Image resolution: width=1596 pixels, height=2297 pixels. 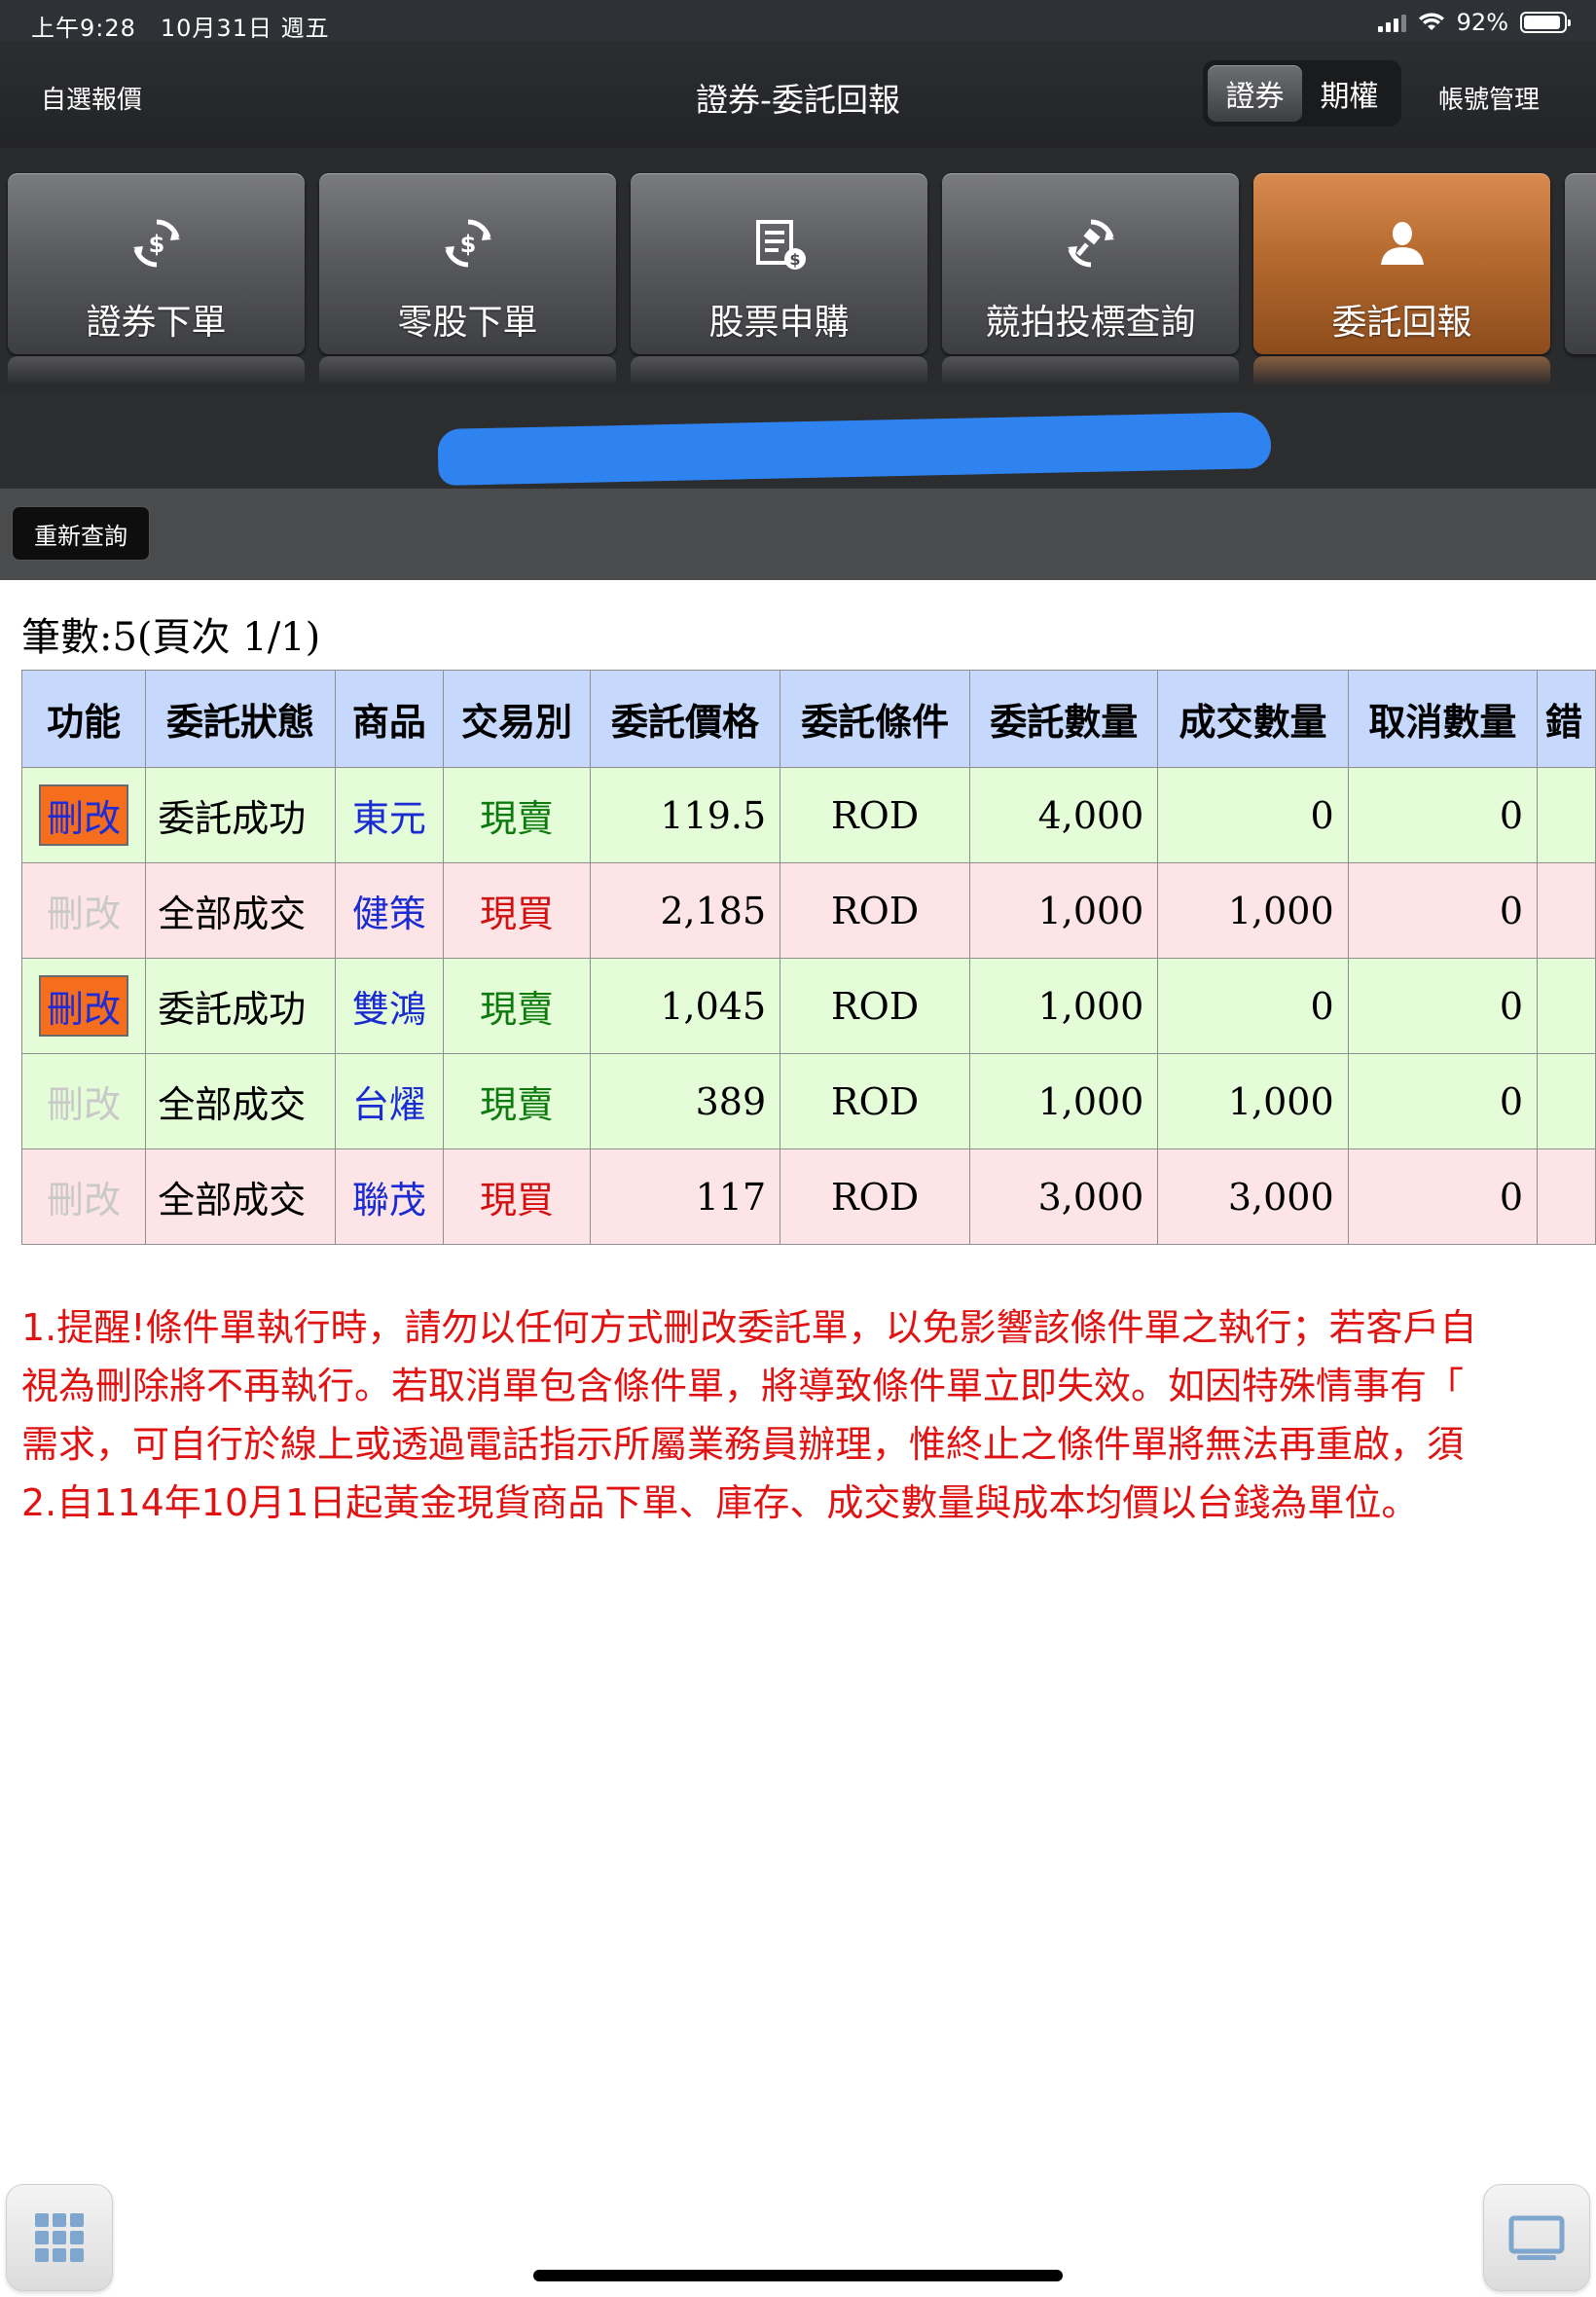 I want to click on tile-odd-lot-order: $ 零股下單, so click(x=467, y=263).